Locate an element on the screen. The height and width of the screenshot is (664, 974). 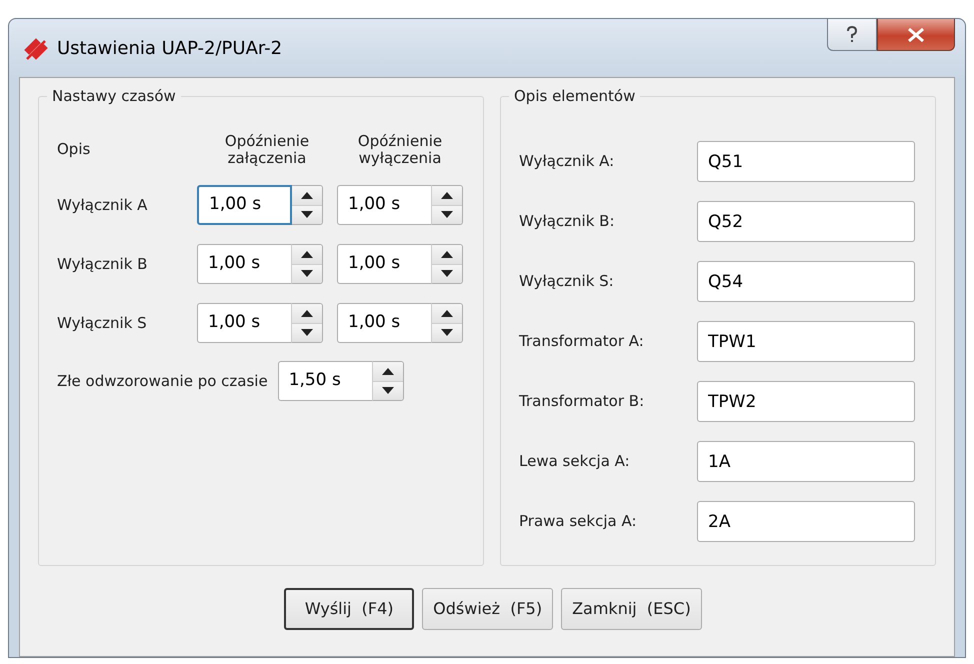
column-header: Opóźnienie załączenia is located at coordinates (267, 149).